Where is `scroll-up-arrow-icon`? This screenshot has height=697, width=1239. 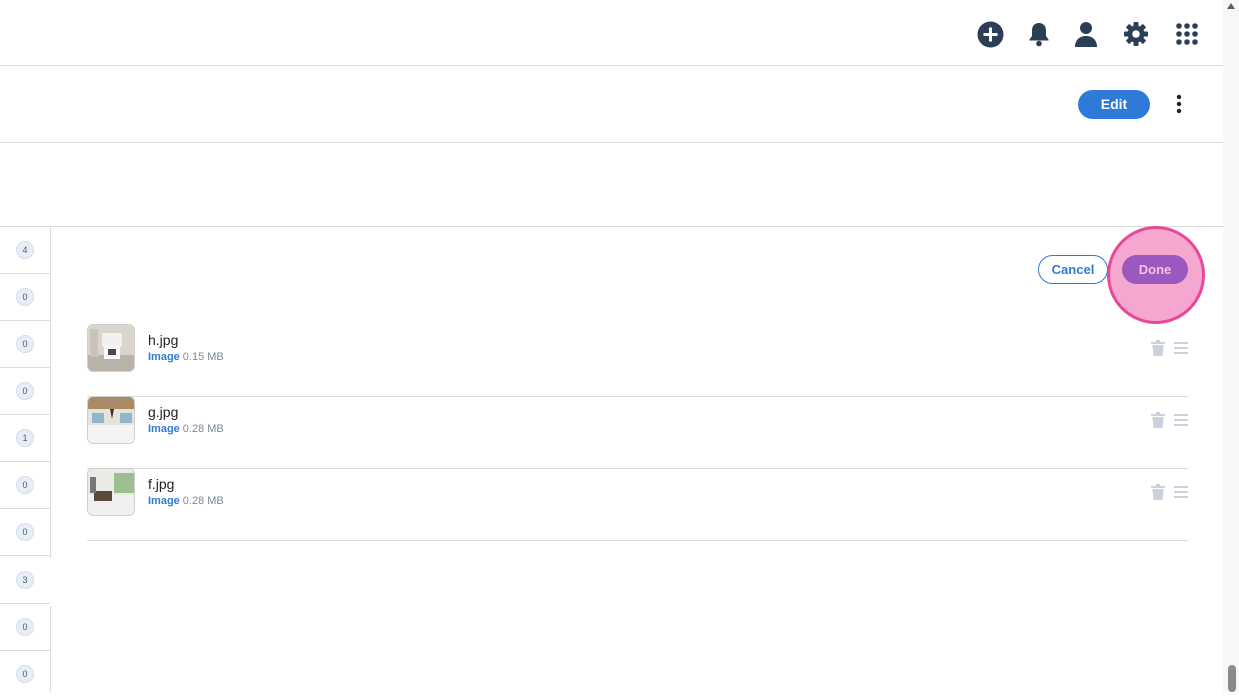
scroll-up-arrow-icon is located at coordinates (1231, 6).